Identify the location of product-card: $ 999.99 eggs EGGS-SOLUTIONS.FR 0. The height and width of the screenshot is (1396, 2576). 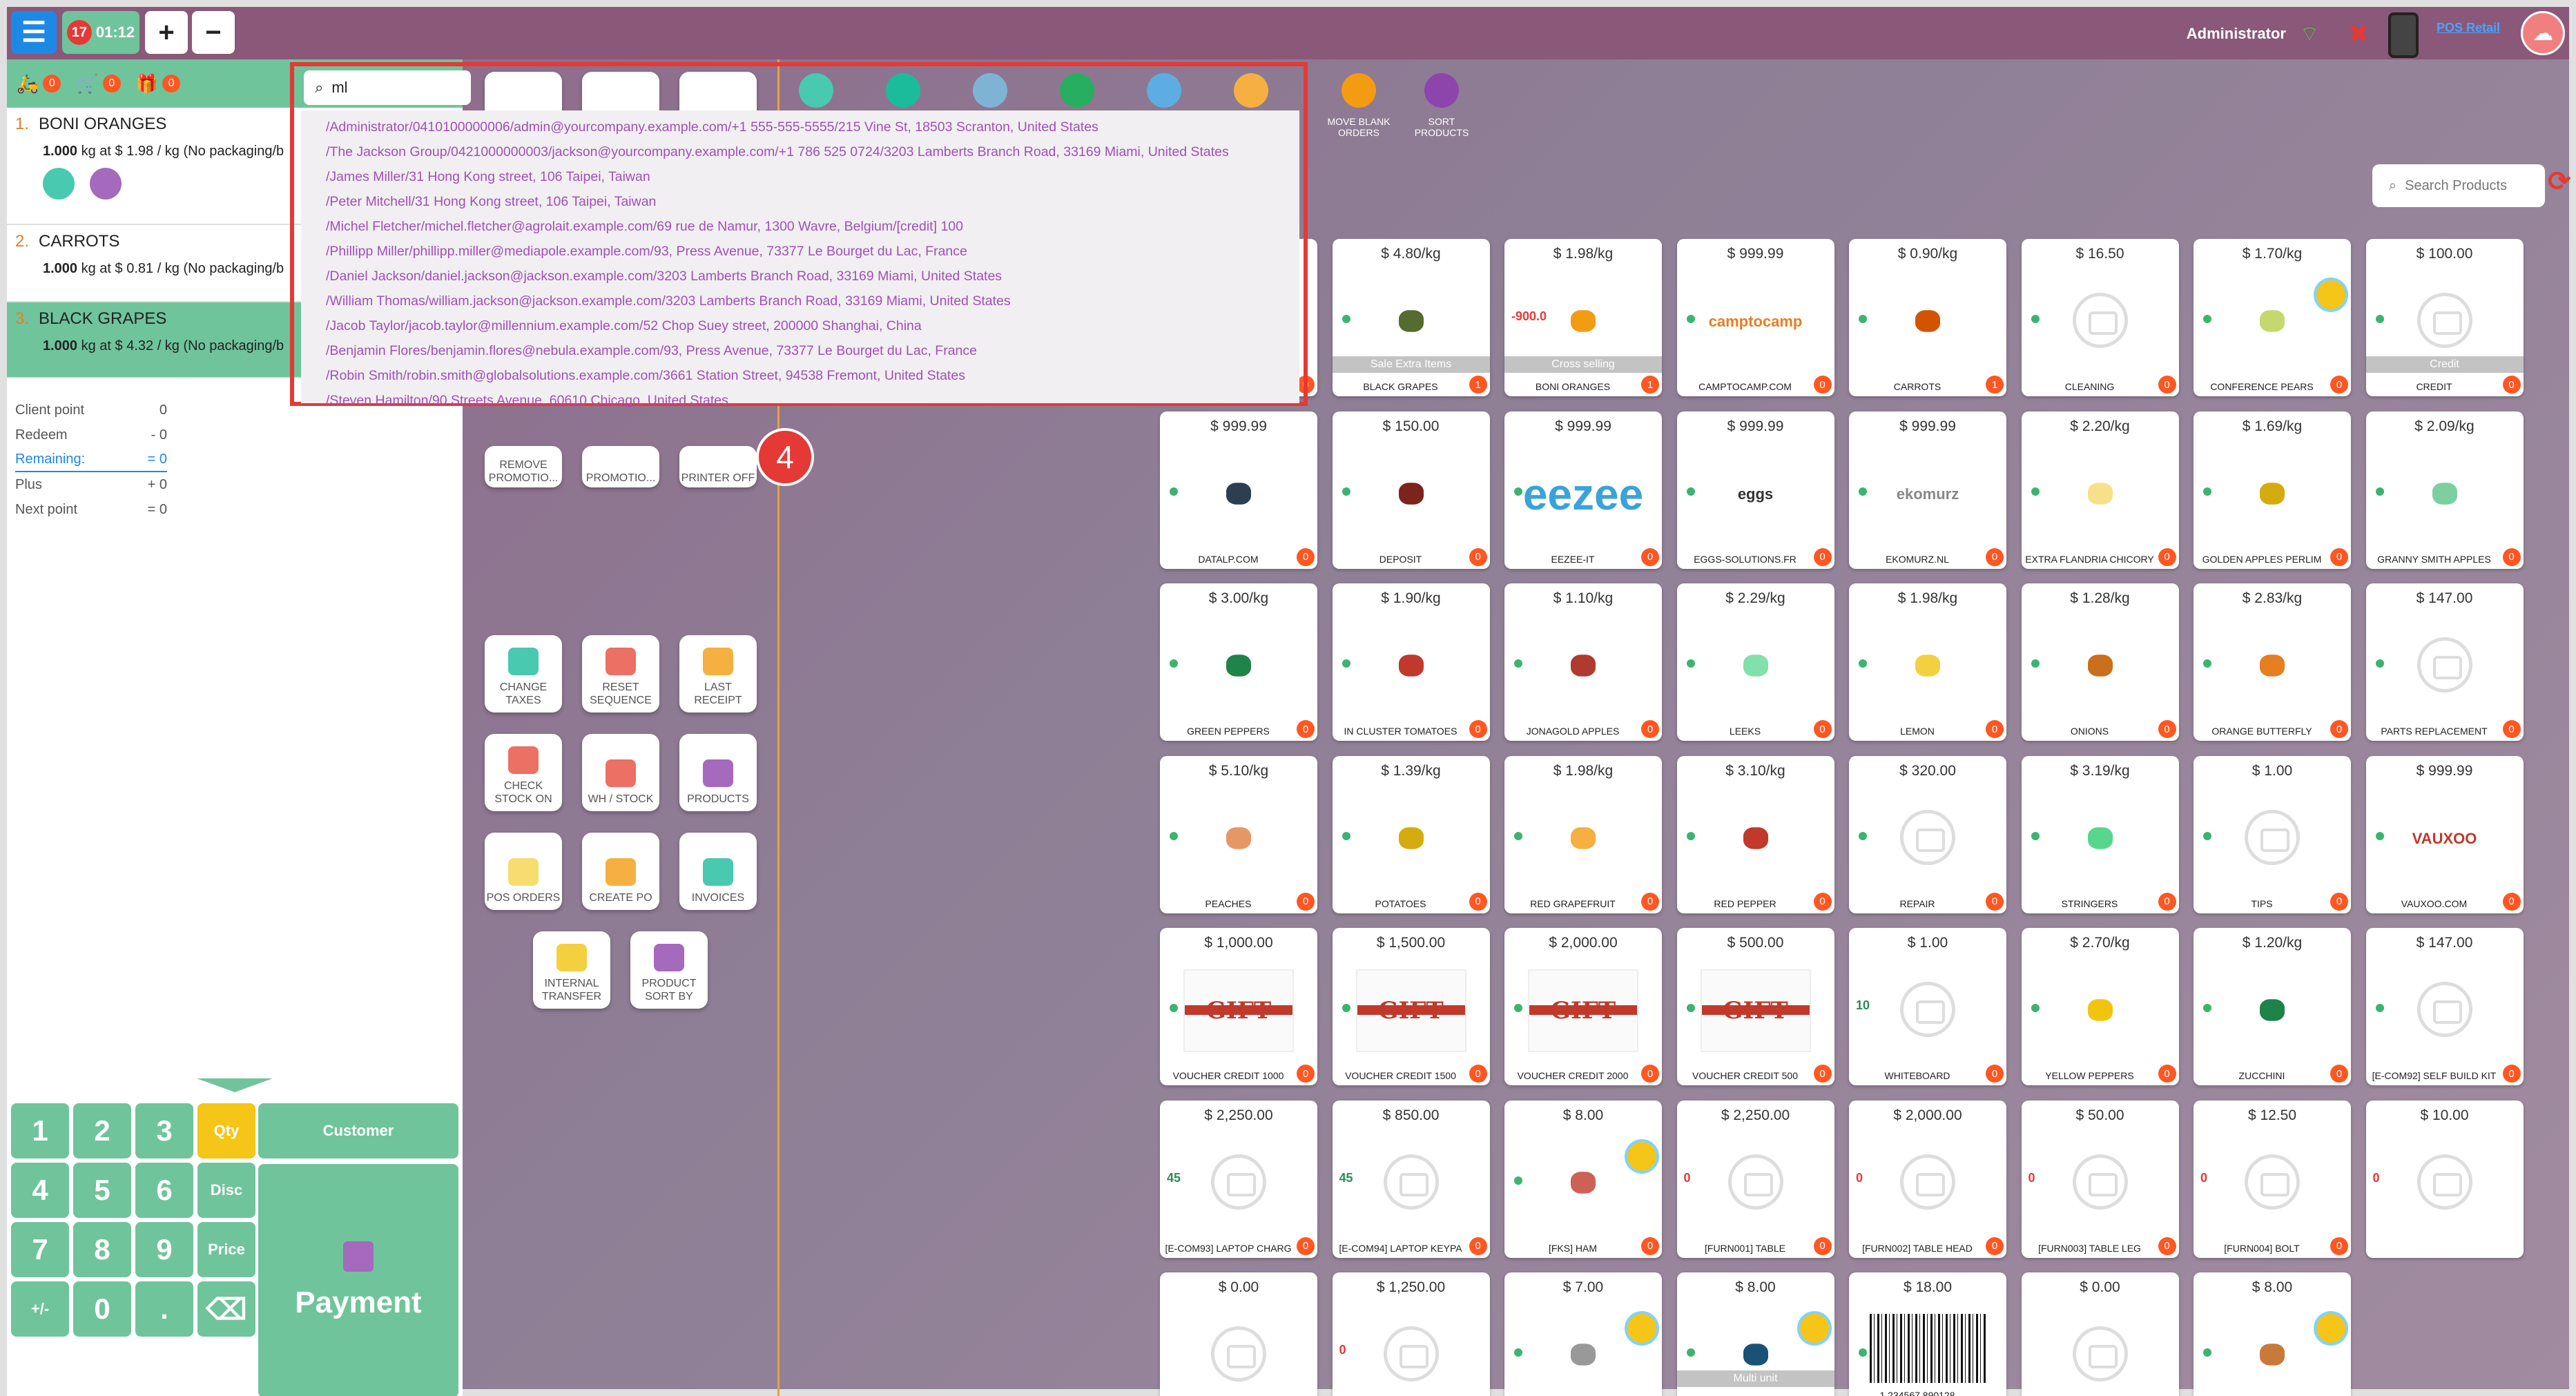
(1755, 490).